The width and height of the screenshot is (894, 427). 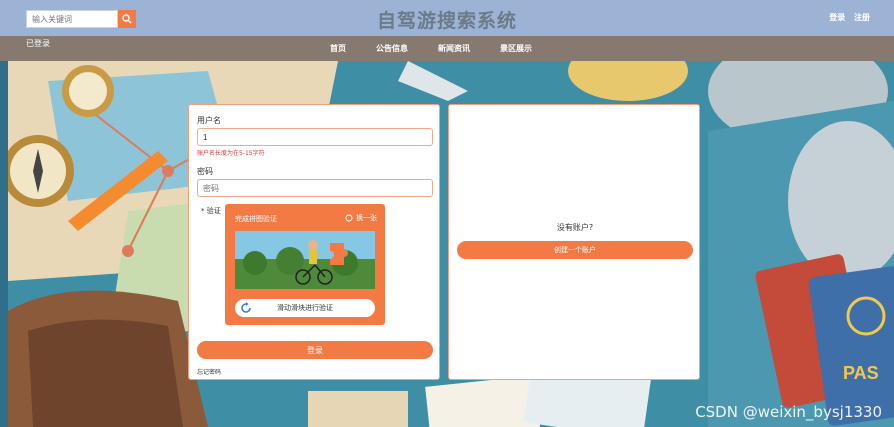 I want to click on slider-handle-icon, so click(x=246, y=308).